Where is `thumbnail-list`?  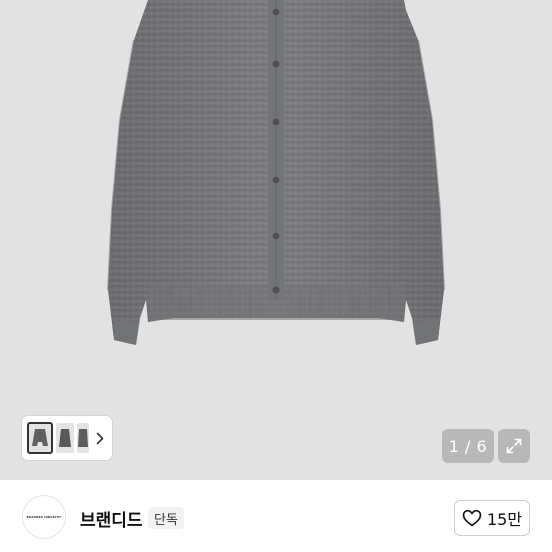
thumbnail-list is located at coordinates (59, 438).